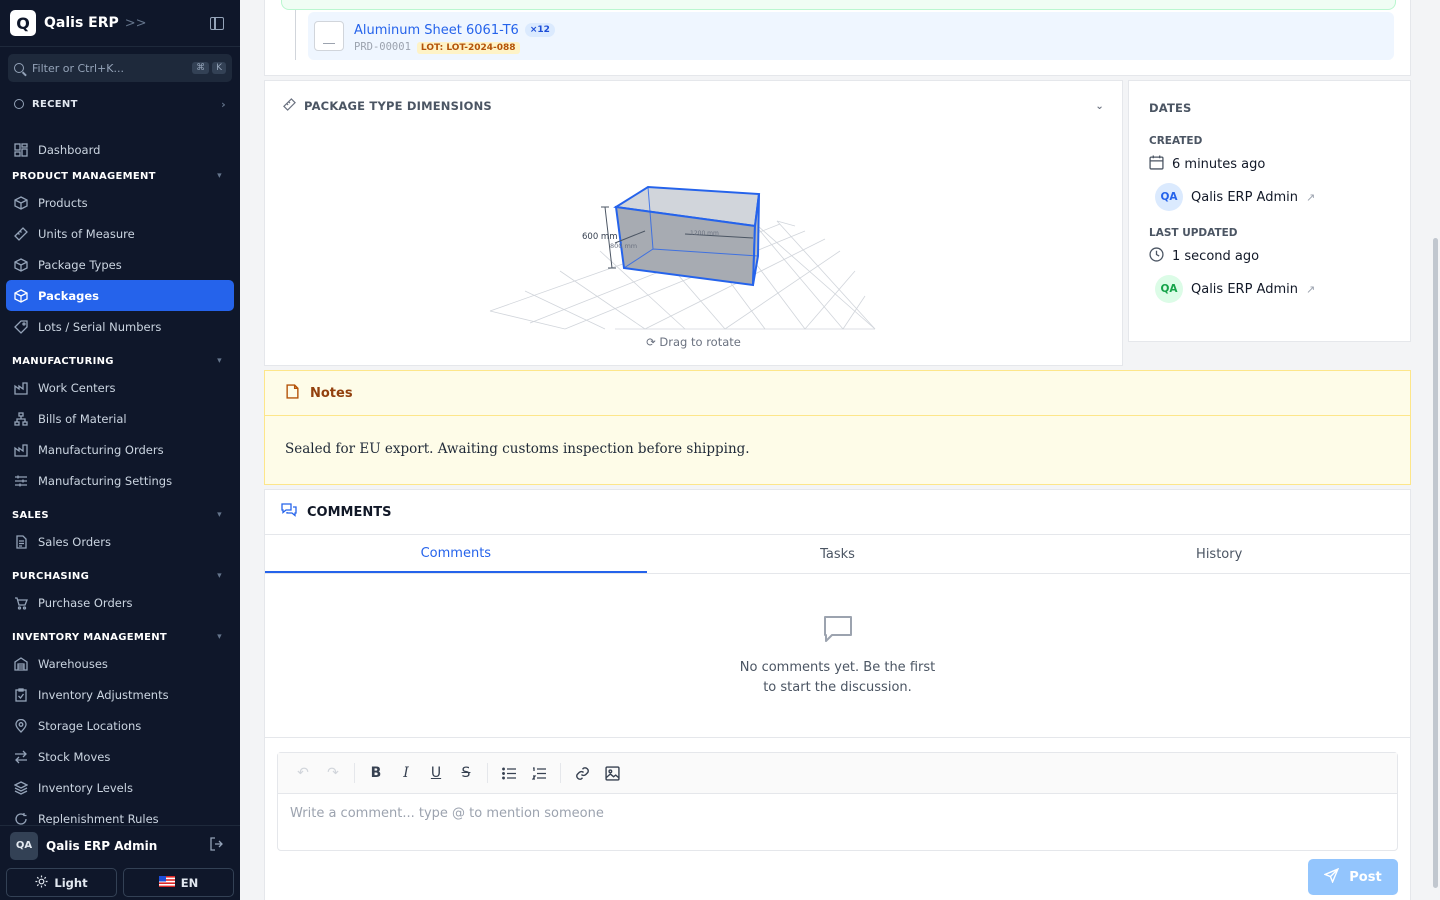 The image size is (1440, 900). I want to click on theme-toggle-button: Light, so click(61, 882).